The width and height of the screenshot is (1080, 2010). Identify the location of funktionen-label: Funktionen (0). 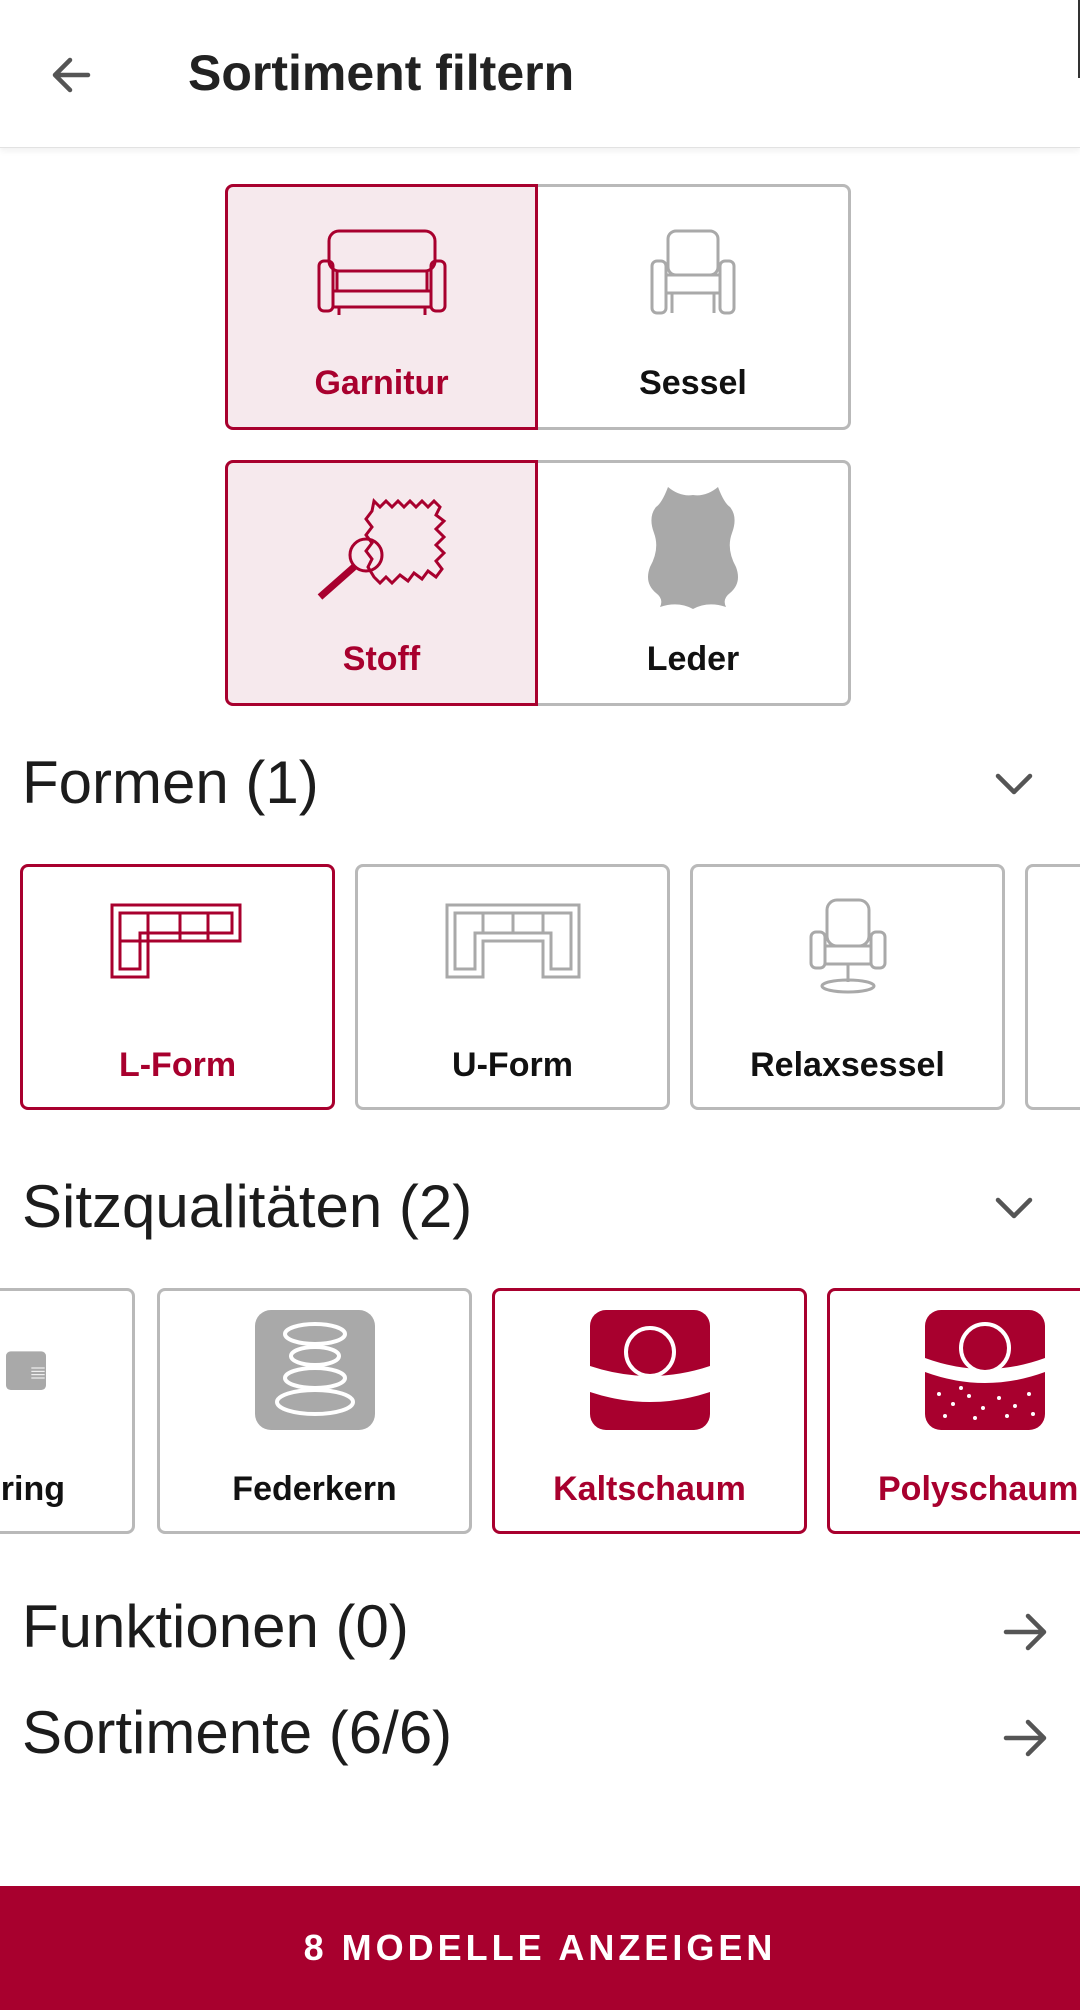
(215, 1626).